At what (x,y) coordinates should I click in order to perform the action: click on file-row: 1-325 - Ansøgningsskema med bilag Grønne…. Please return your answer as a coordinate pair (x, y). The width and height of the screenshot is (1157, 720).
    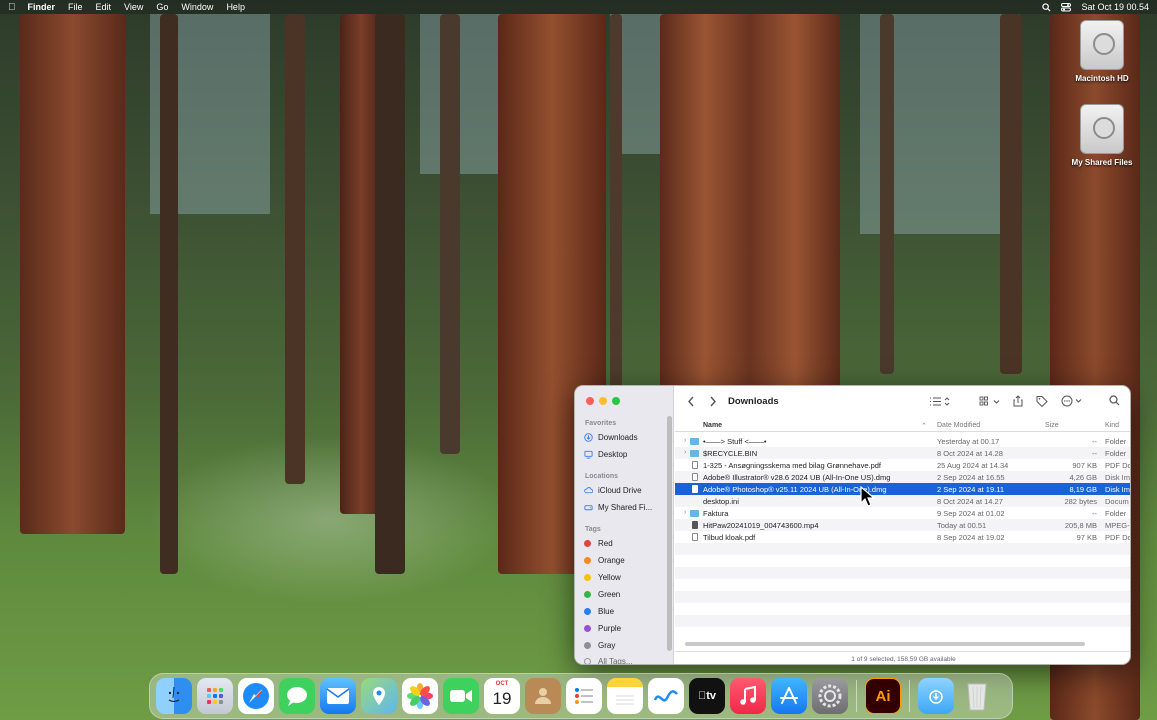
    Looking at the image, I should click on (902, 465).